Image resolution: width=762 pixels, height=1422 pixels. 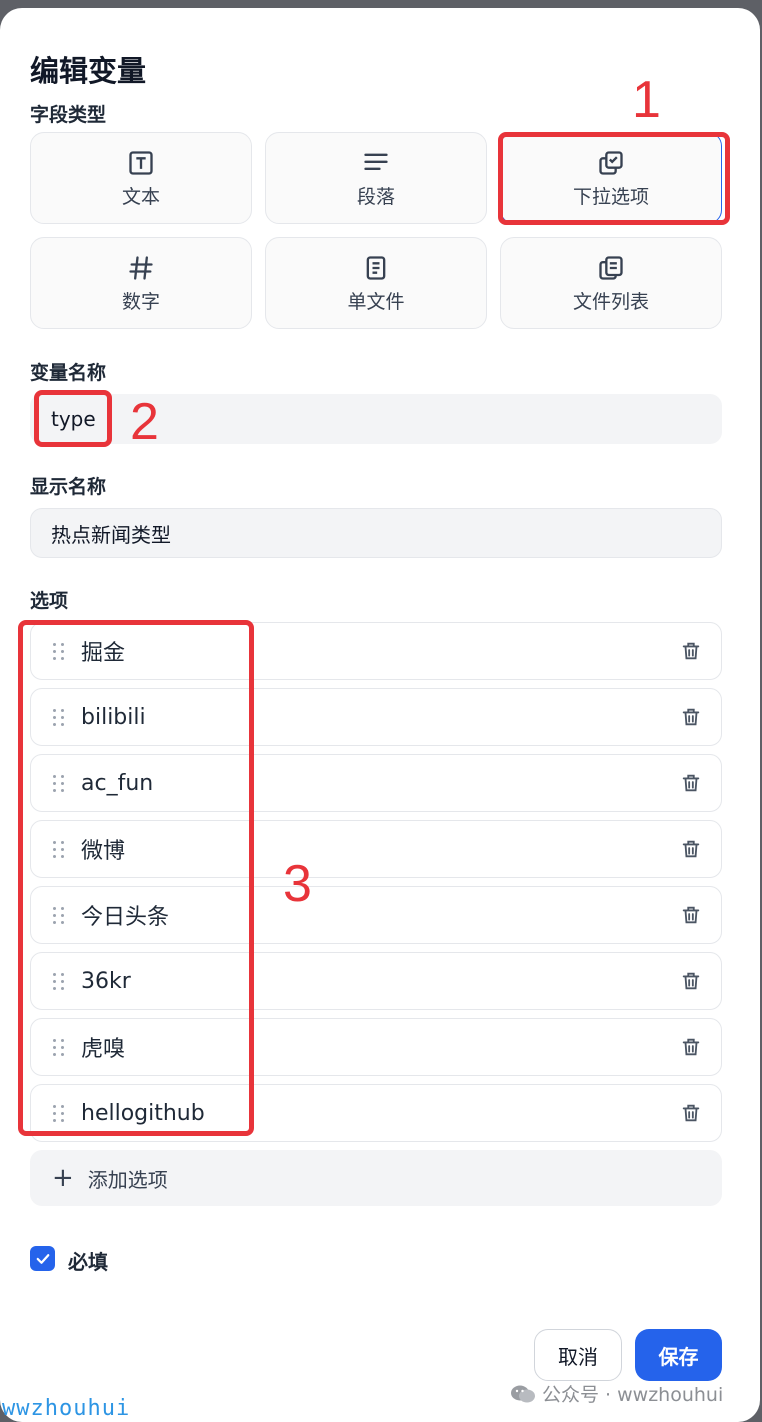 I want to click on type-label: 文本, so click(x=140, y=196).